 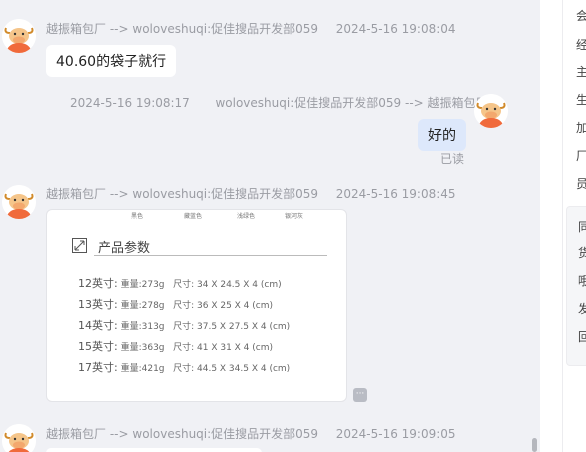 I want to click on spec-dims: 尺寸: 37.5 X 27.5 X 4 (cm), so click(x=232, y=327).